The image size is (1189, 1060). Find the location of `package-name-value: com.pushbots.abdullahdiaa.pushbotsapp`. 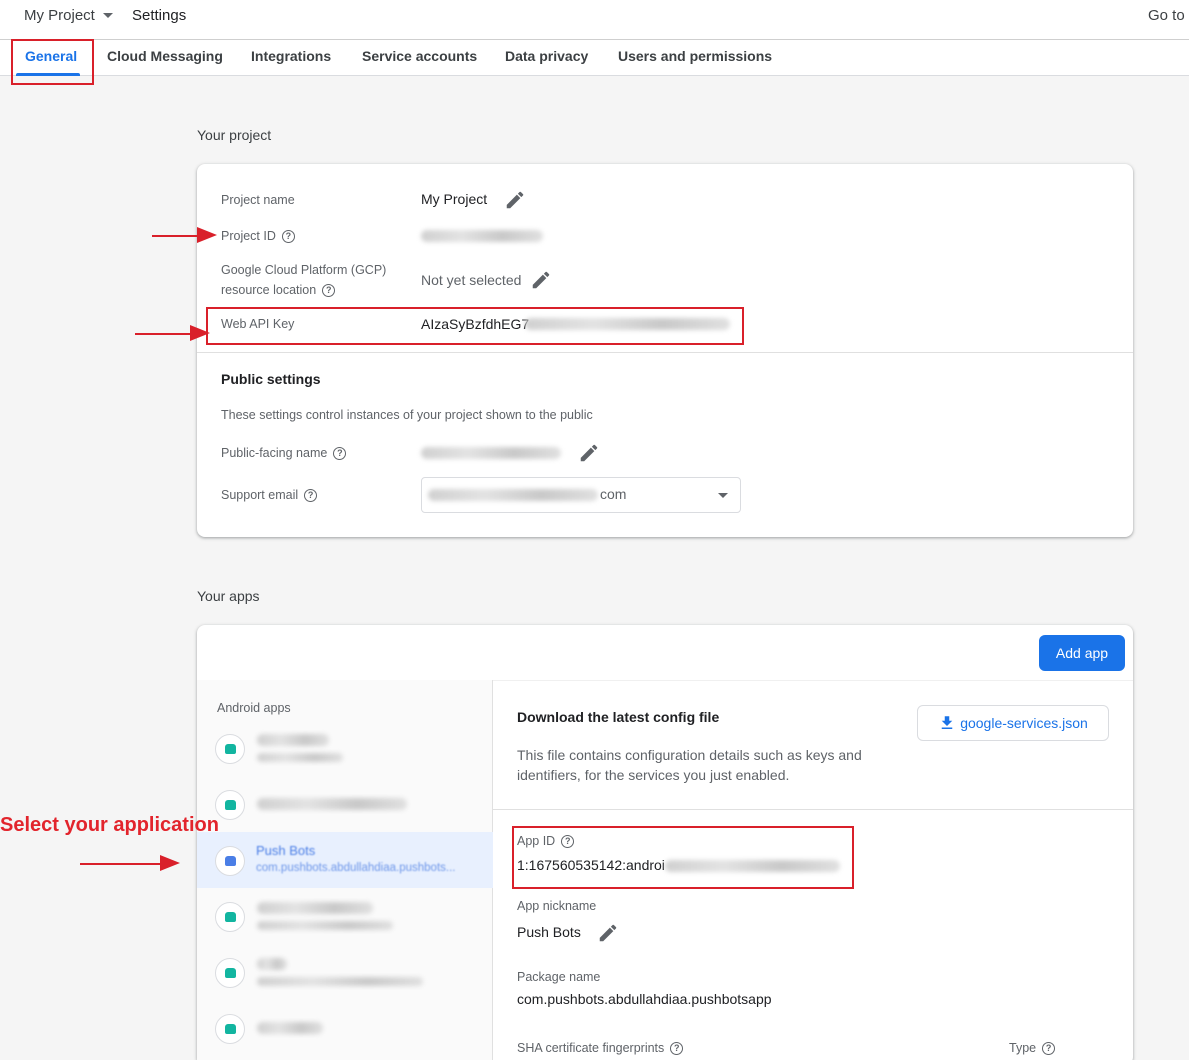

package-name-value: com.pushbots.abdullahdiaa.pushbotsapp is located at coordinates (644, 999).